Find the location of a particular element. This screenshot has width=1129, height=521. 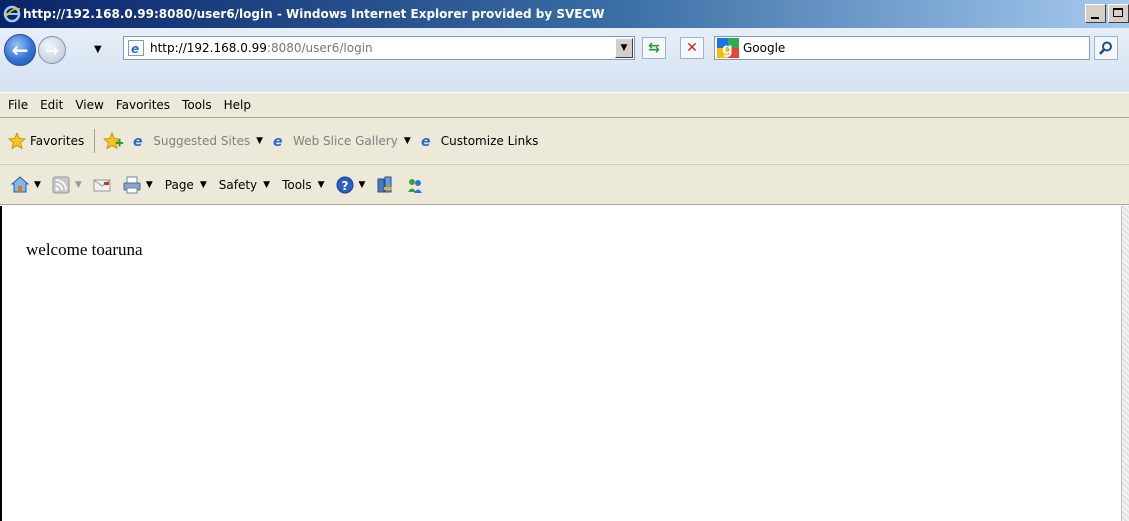

tools-menu-button: Tools ▼ is located at coordinates (303, 185).